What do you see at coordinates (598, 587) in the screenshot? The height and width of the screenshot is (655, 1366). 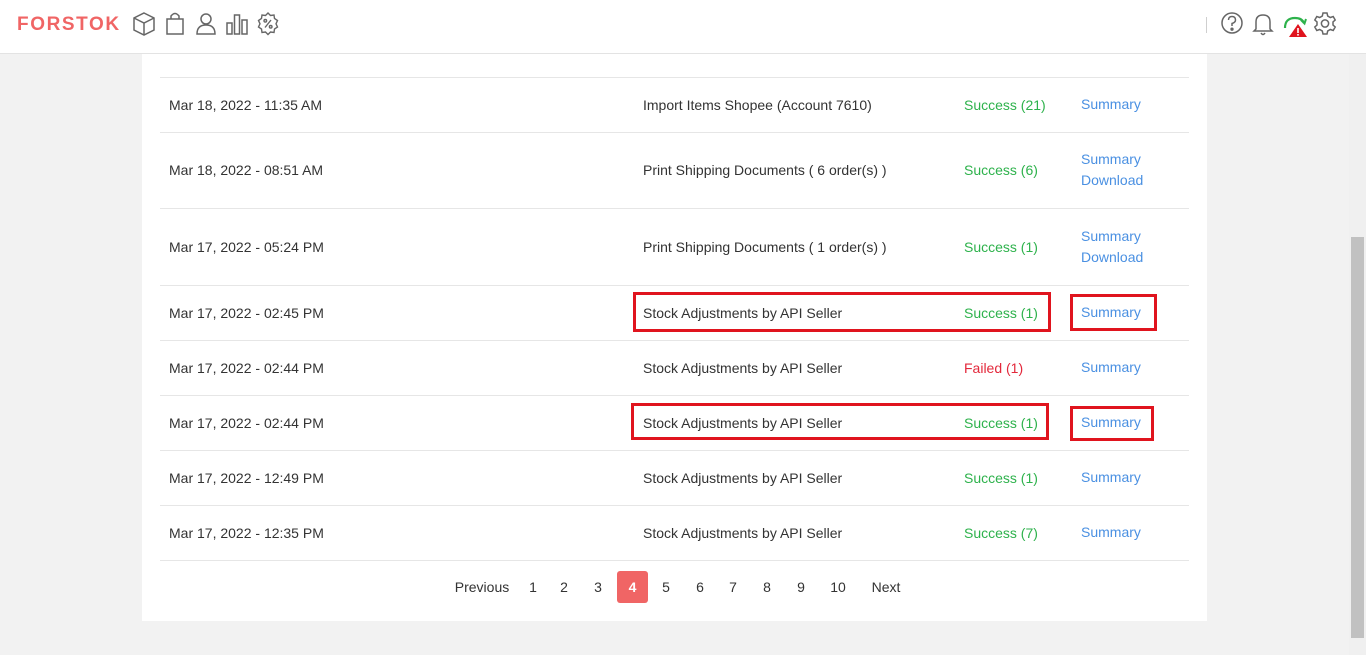 I see `page-3-button: 3` at bounding box center [598, 587].